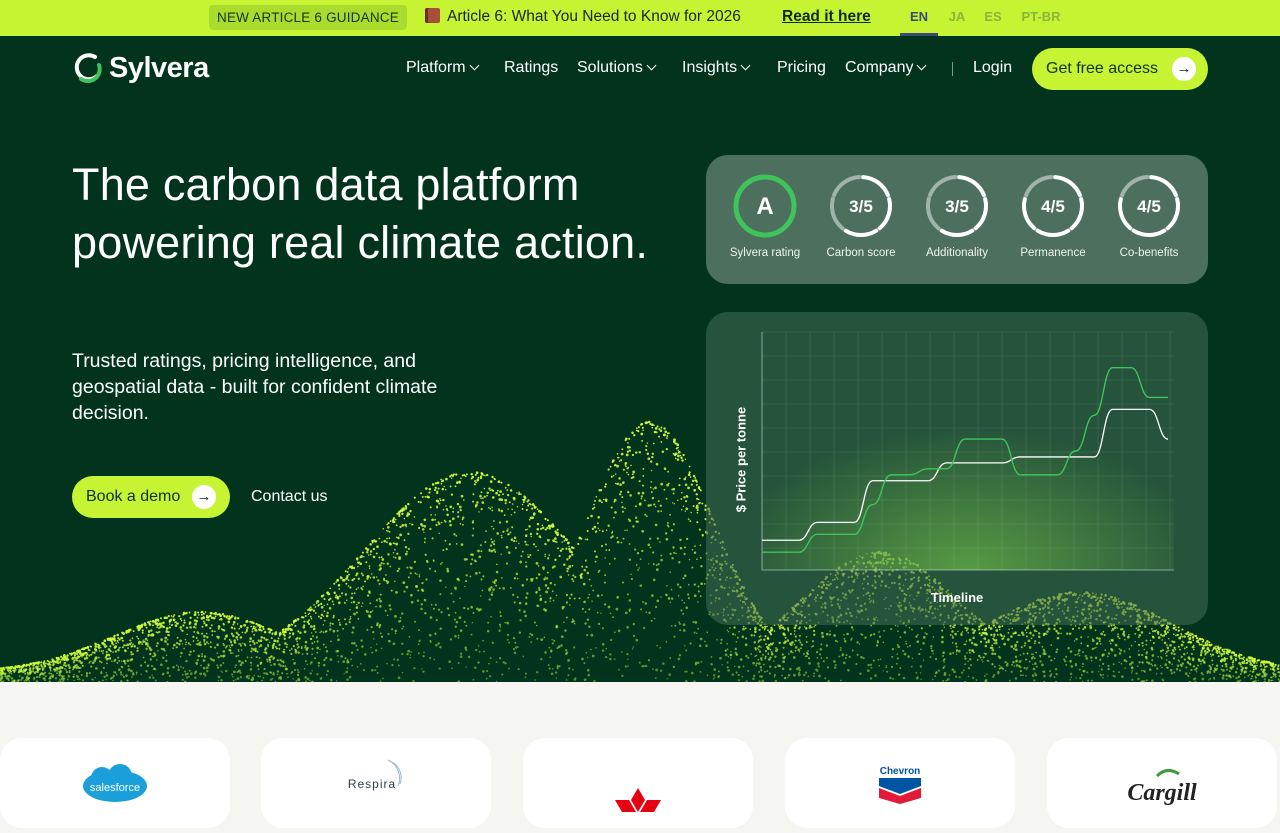  I want to click on lang-ja: JA, so click(957, 18).